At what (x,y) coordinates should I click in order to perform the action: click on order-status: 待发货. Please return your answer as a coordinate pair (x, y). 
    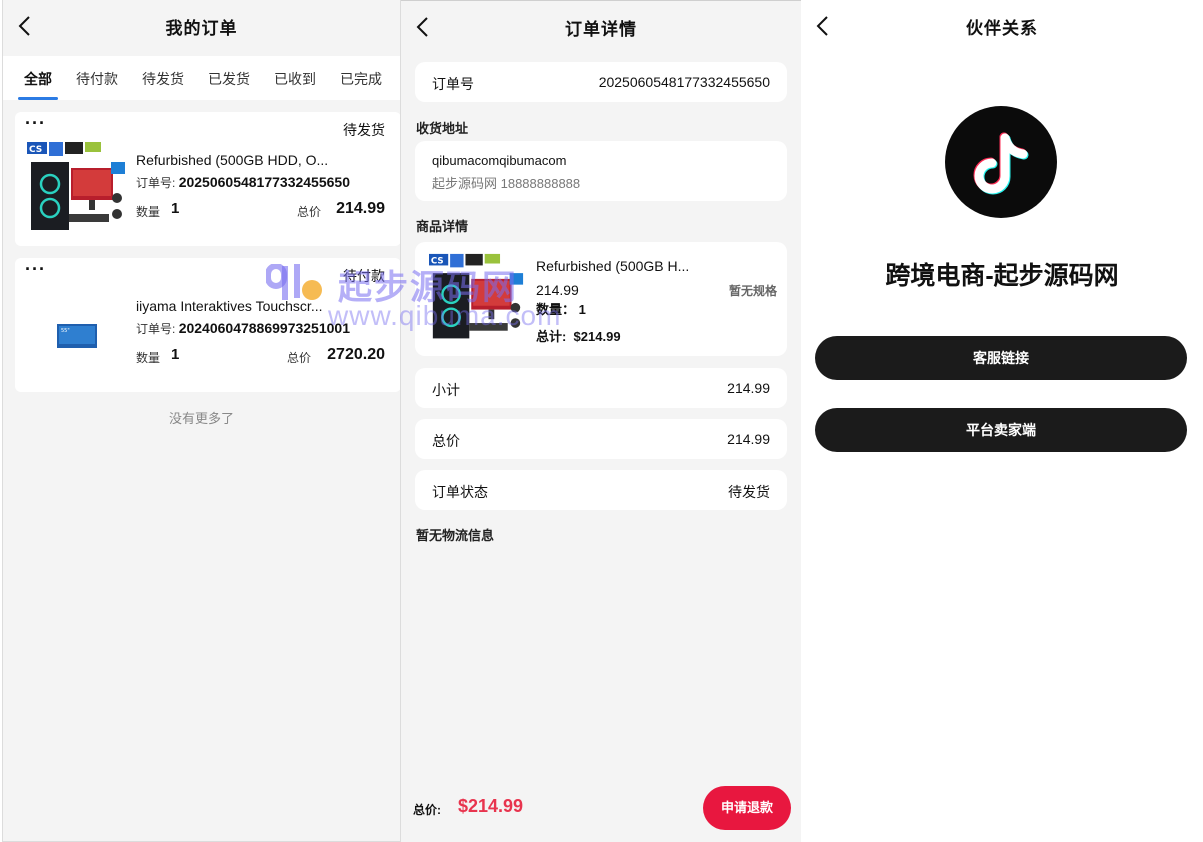
    Looking at the image, I should click on (364, 130).